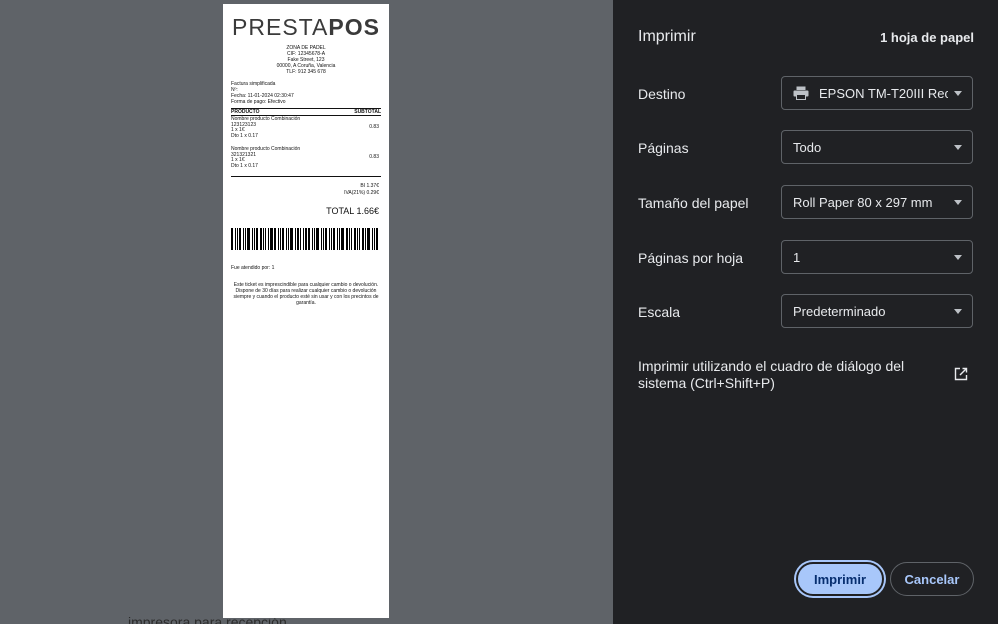  I want to click on destination-select: EPSON TM-T20III Receipt, so click(877, 93).